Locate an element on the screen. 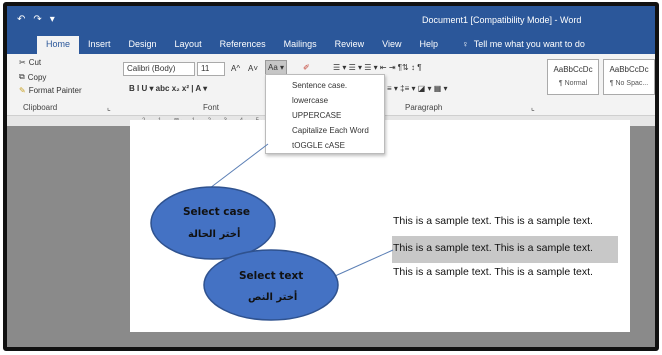 The width and height of the screenshot is (662, 355). select-text-pointer-line is located at coordinates (364, 263).